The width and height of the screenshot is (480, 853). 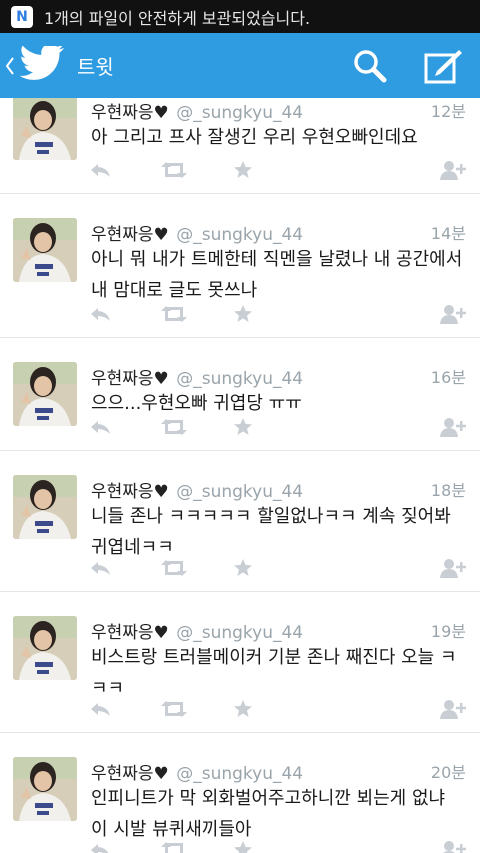 I want to click on twitter-bird-icon, so click(x=43, y=65).